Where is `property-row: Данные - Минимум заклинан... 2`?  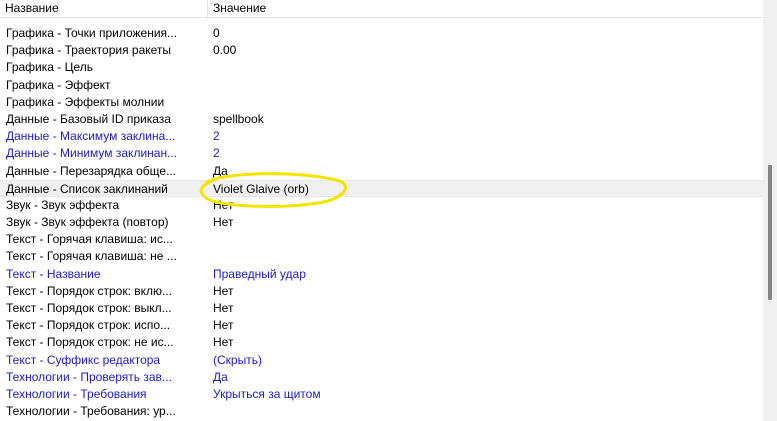
property-row: Данные - Минимум заклинан... 2 is located at coordinates (381, 153).